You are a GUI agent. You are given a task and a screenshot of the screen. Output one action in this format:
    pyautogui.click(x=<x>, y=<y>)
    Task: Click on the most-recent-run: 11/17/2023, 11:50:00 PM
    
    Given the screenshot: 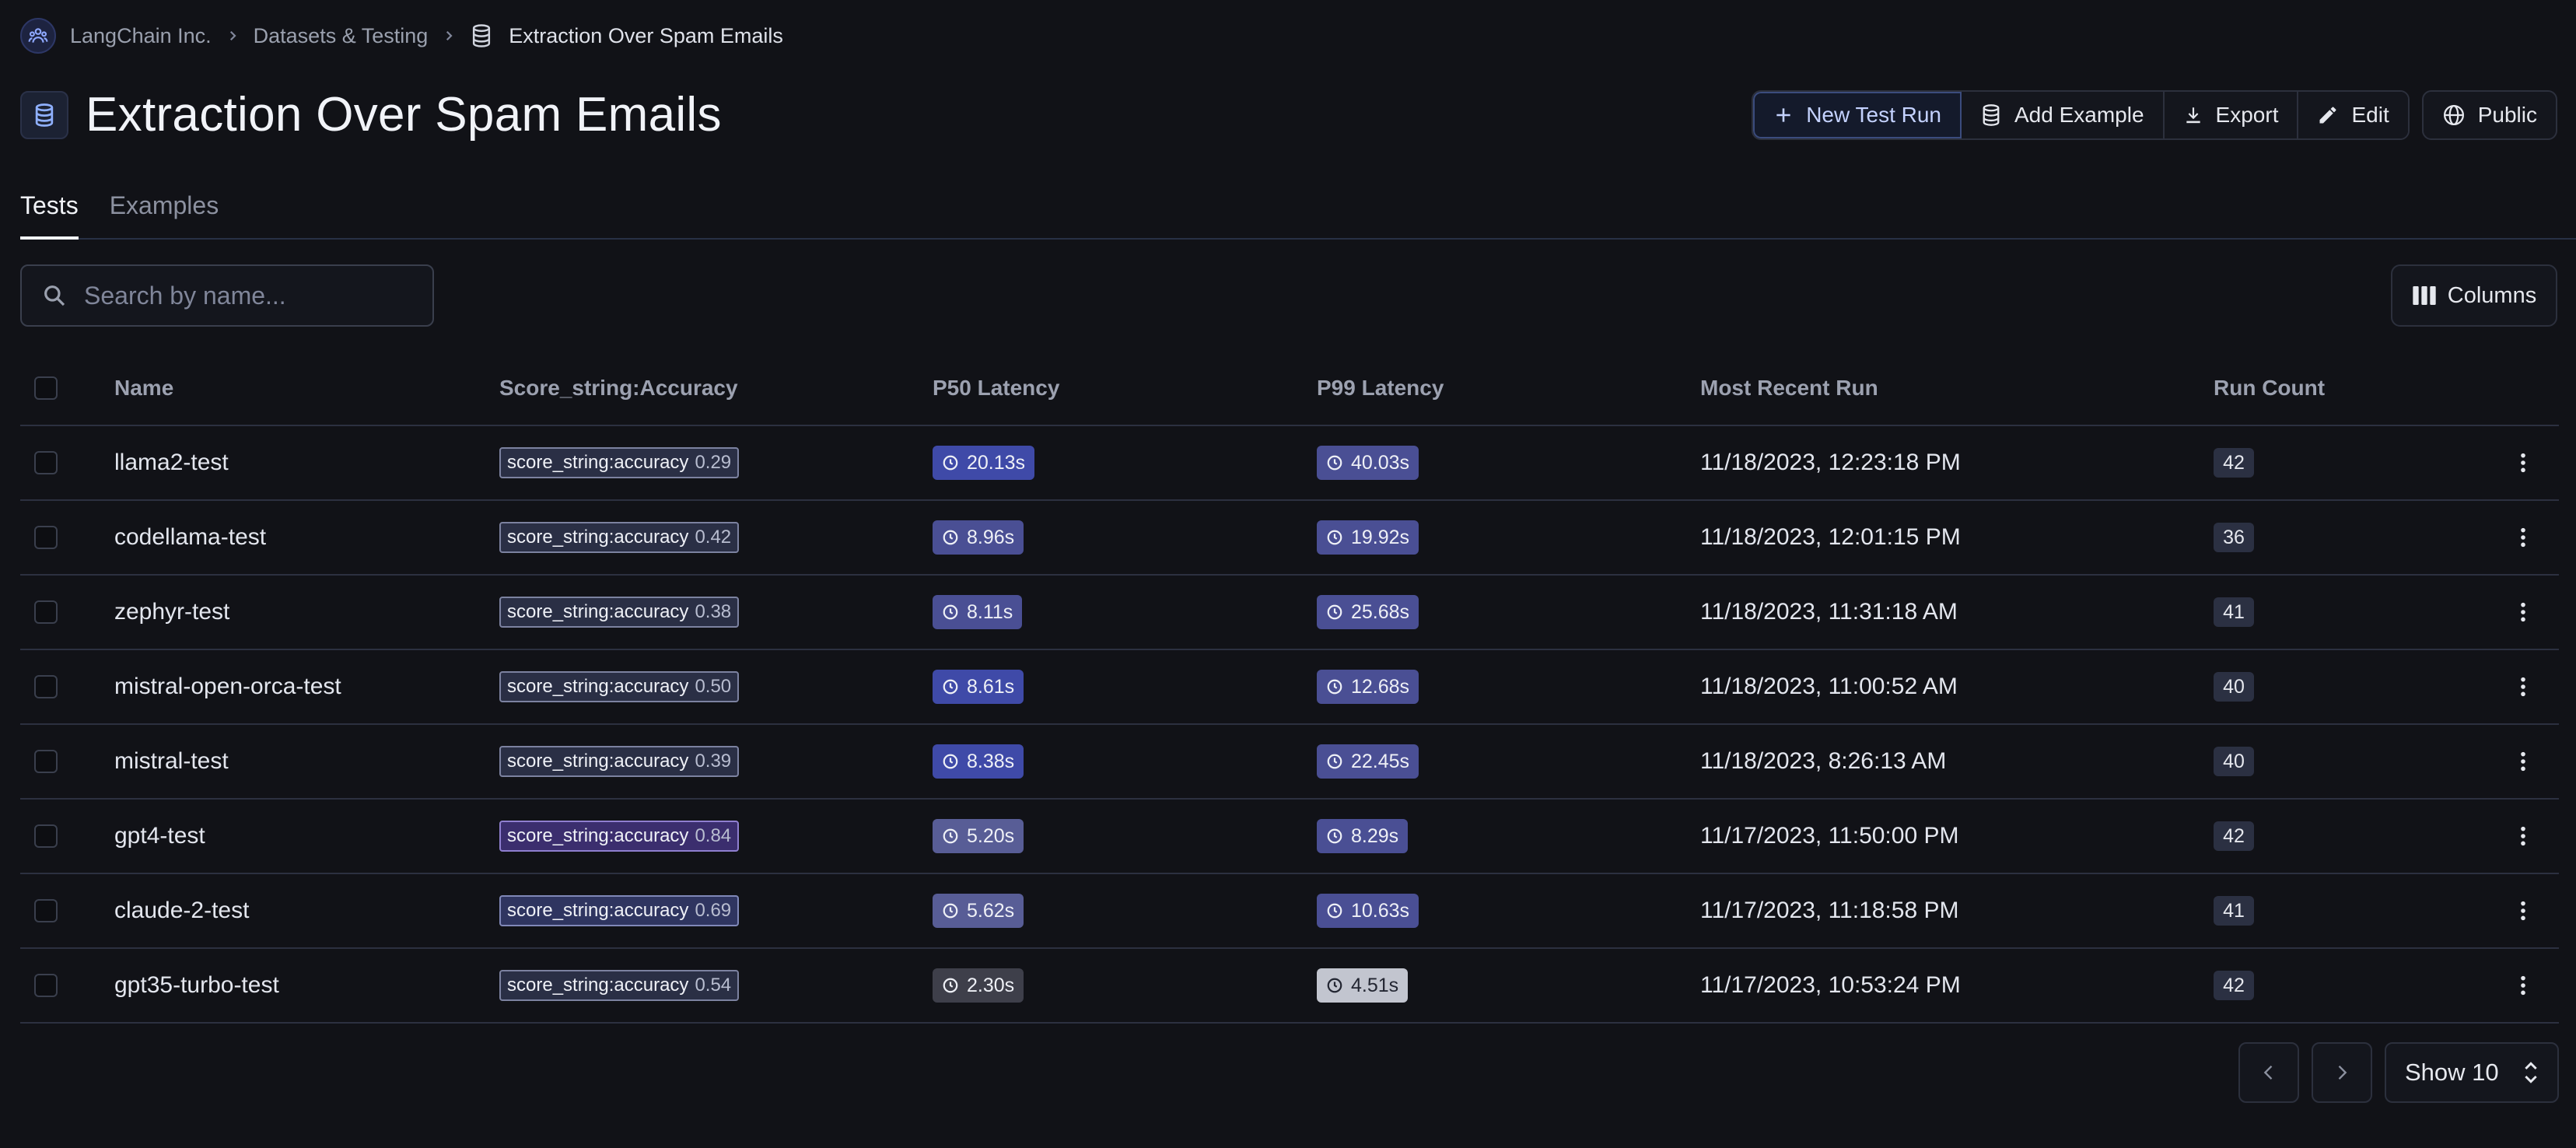 What is the action you would take?
    pyautogui.click(x=1829, y=836)
    